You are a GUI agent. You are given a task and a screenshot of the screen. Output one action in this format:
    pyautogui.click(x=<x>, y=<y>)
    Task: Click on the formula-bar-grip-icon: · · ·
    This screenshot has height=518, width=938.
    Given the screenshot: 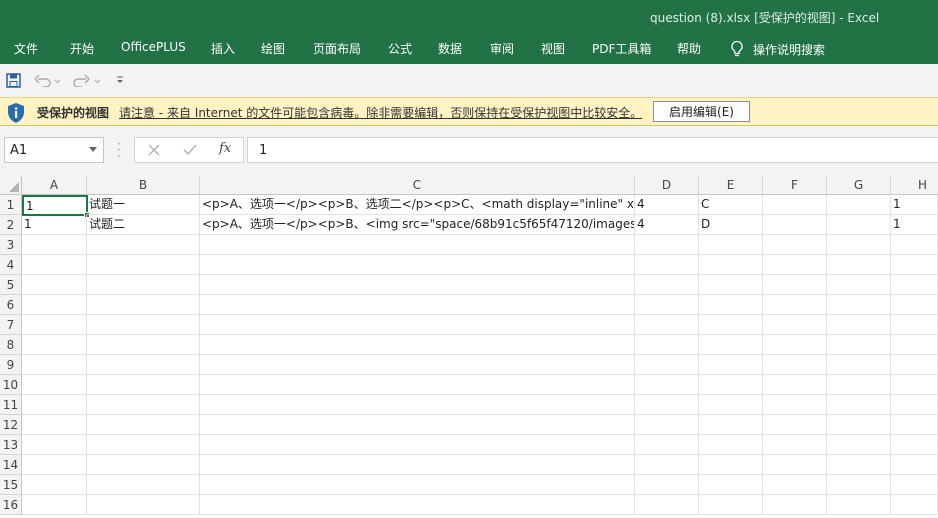 What is the action you would take?
    pyautogui.click(x=119, y=150)
    